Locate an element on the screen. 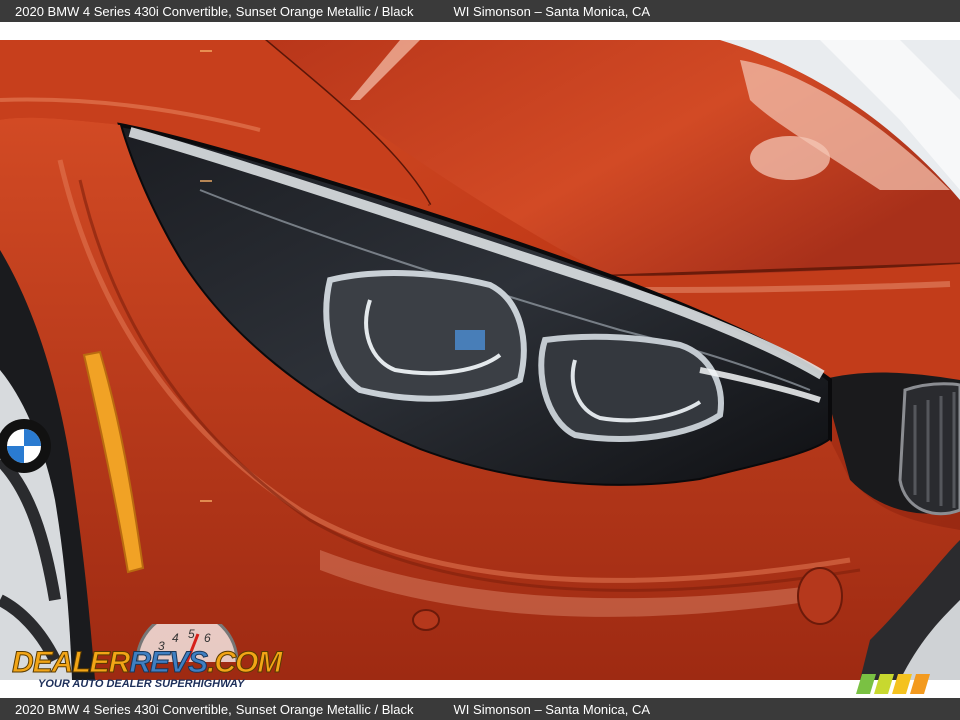 This screenshot has height=720, width=960. caption-color-bottom: Sunset Orange Metallic / Black is located at coordinates (324, 709).